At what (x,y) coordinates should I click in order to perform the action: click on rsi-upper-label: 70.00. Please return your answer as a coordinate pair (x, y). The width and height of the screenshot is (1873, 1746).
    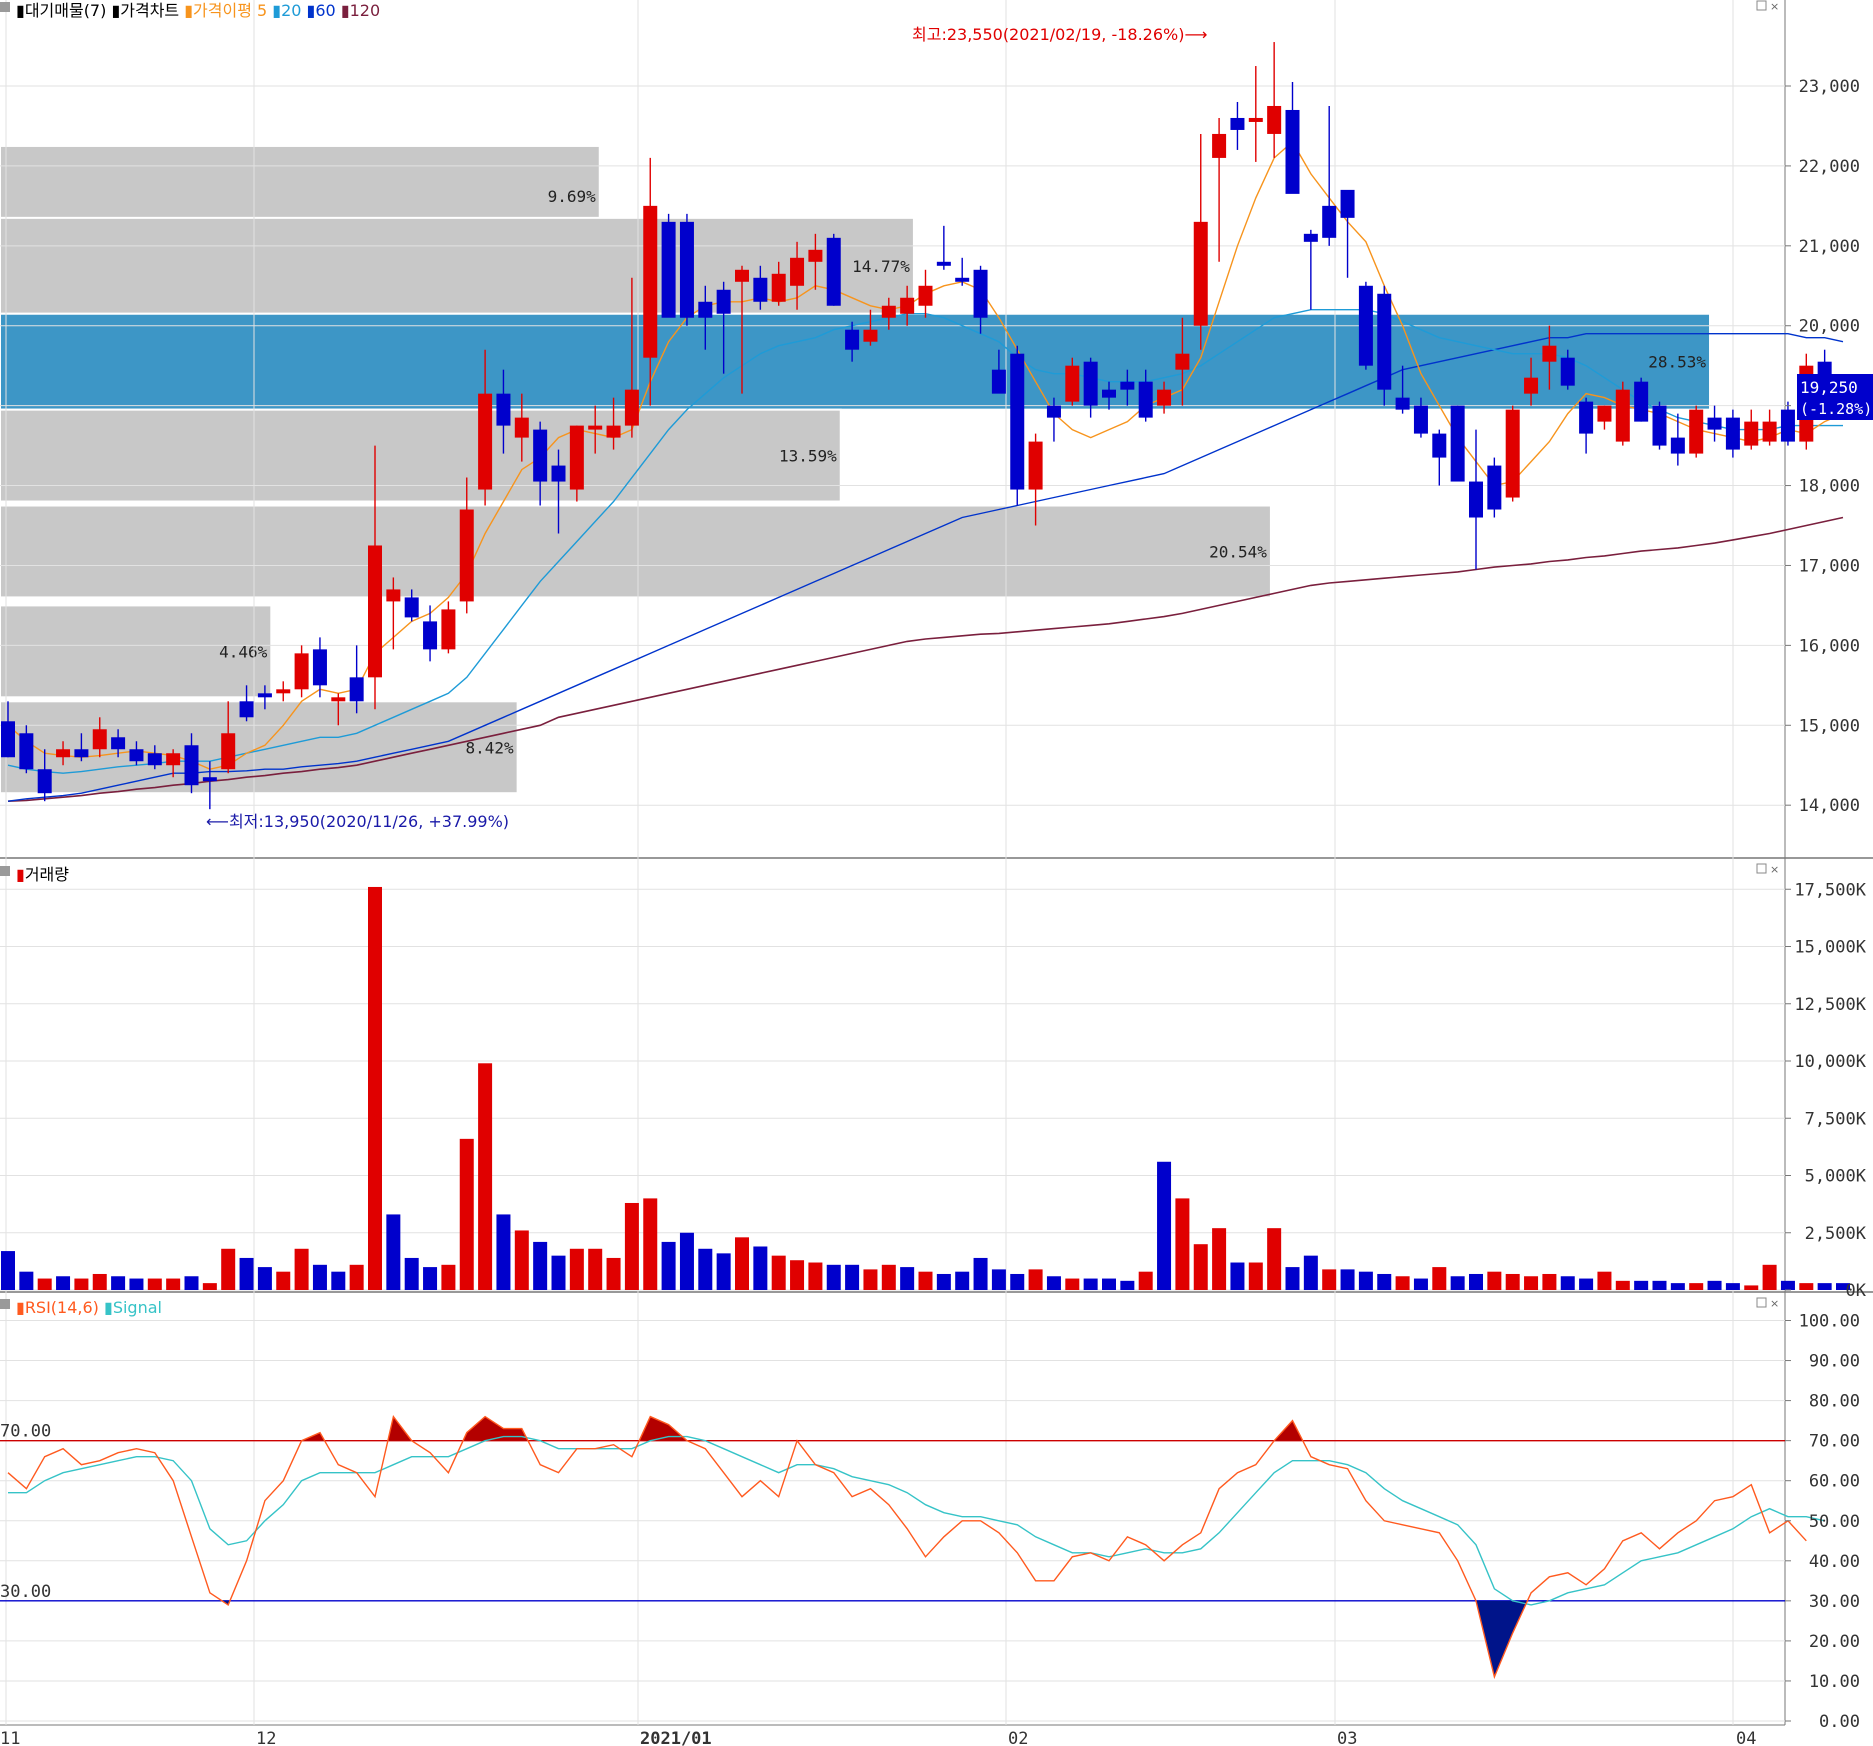
    Looking at the image, I should click on (25, 1432).